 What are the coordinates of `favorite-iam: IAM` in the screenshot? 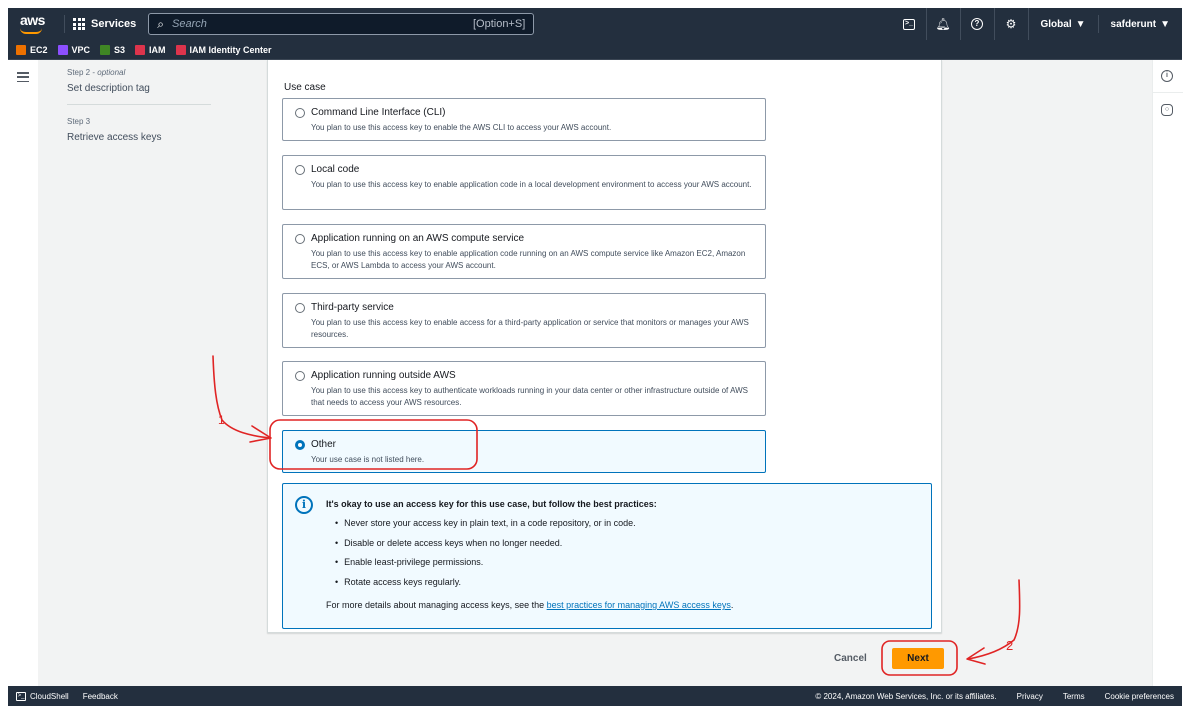 It's located at (150, 49).